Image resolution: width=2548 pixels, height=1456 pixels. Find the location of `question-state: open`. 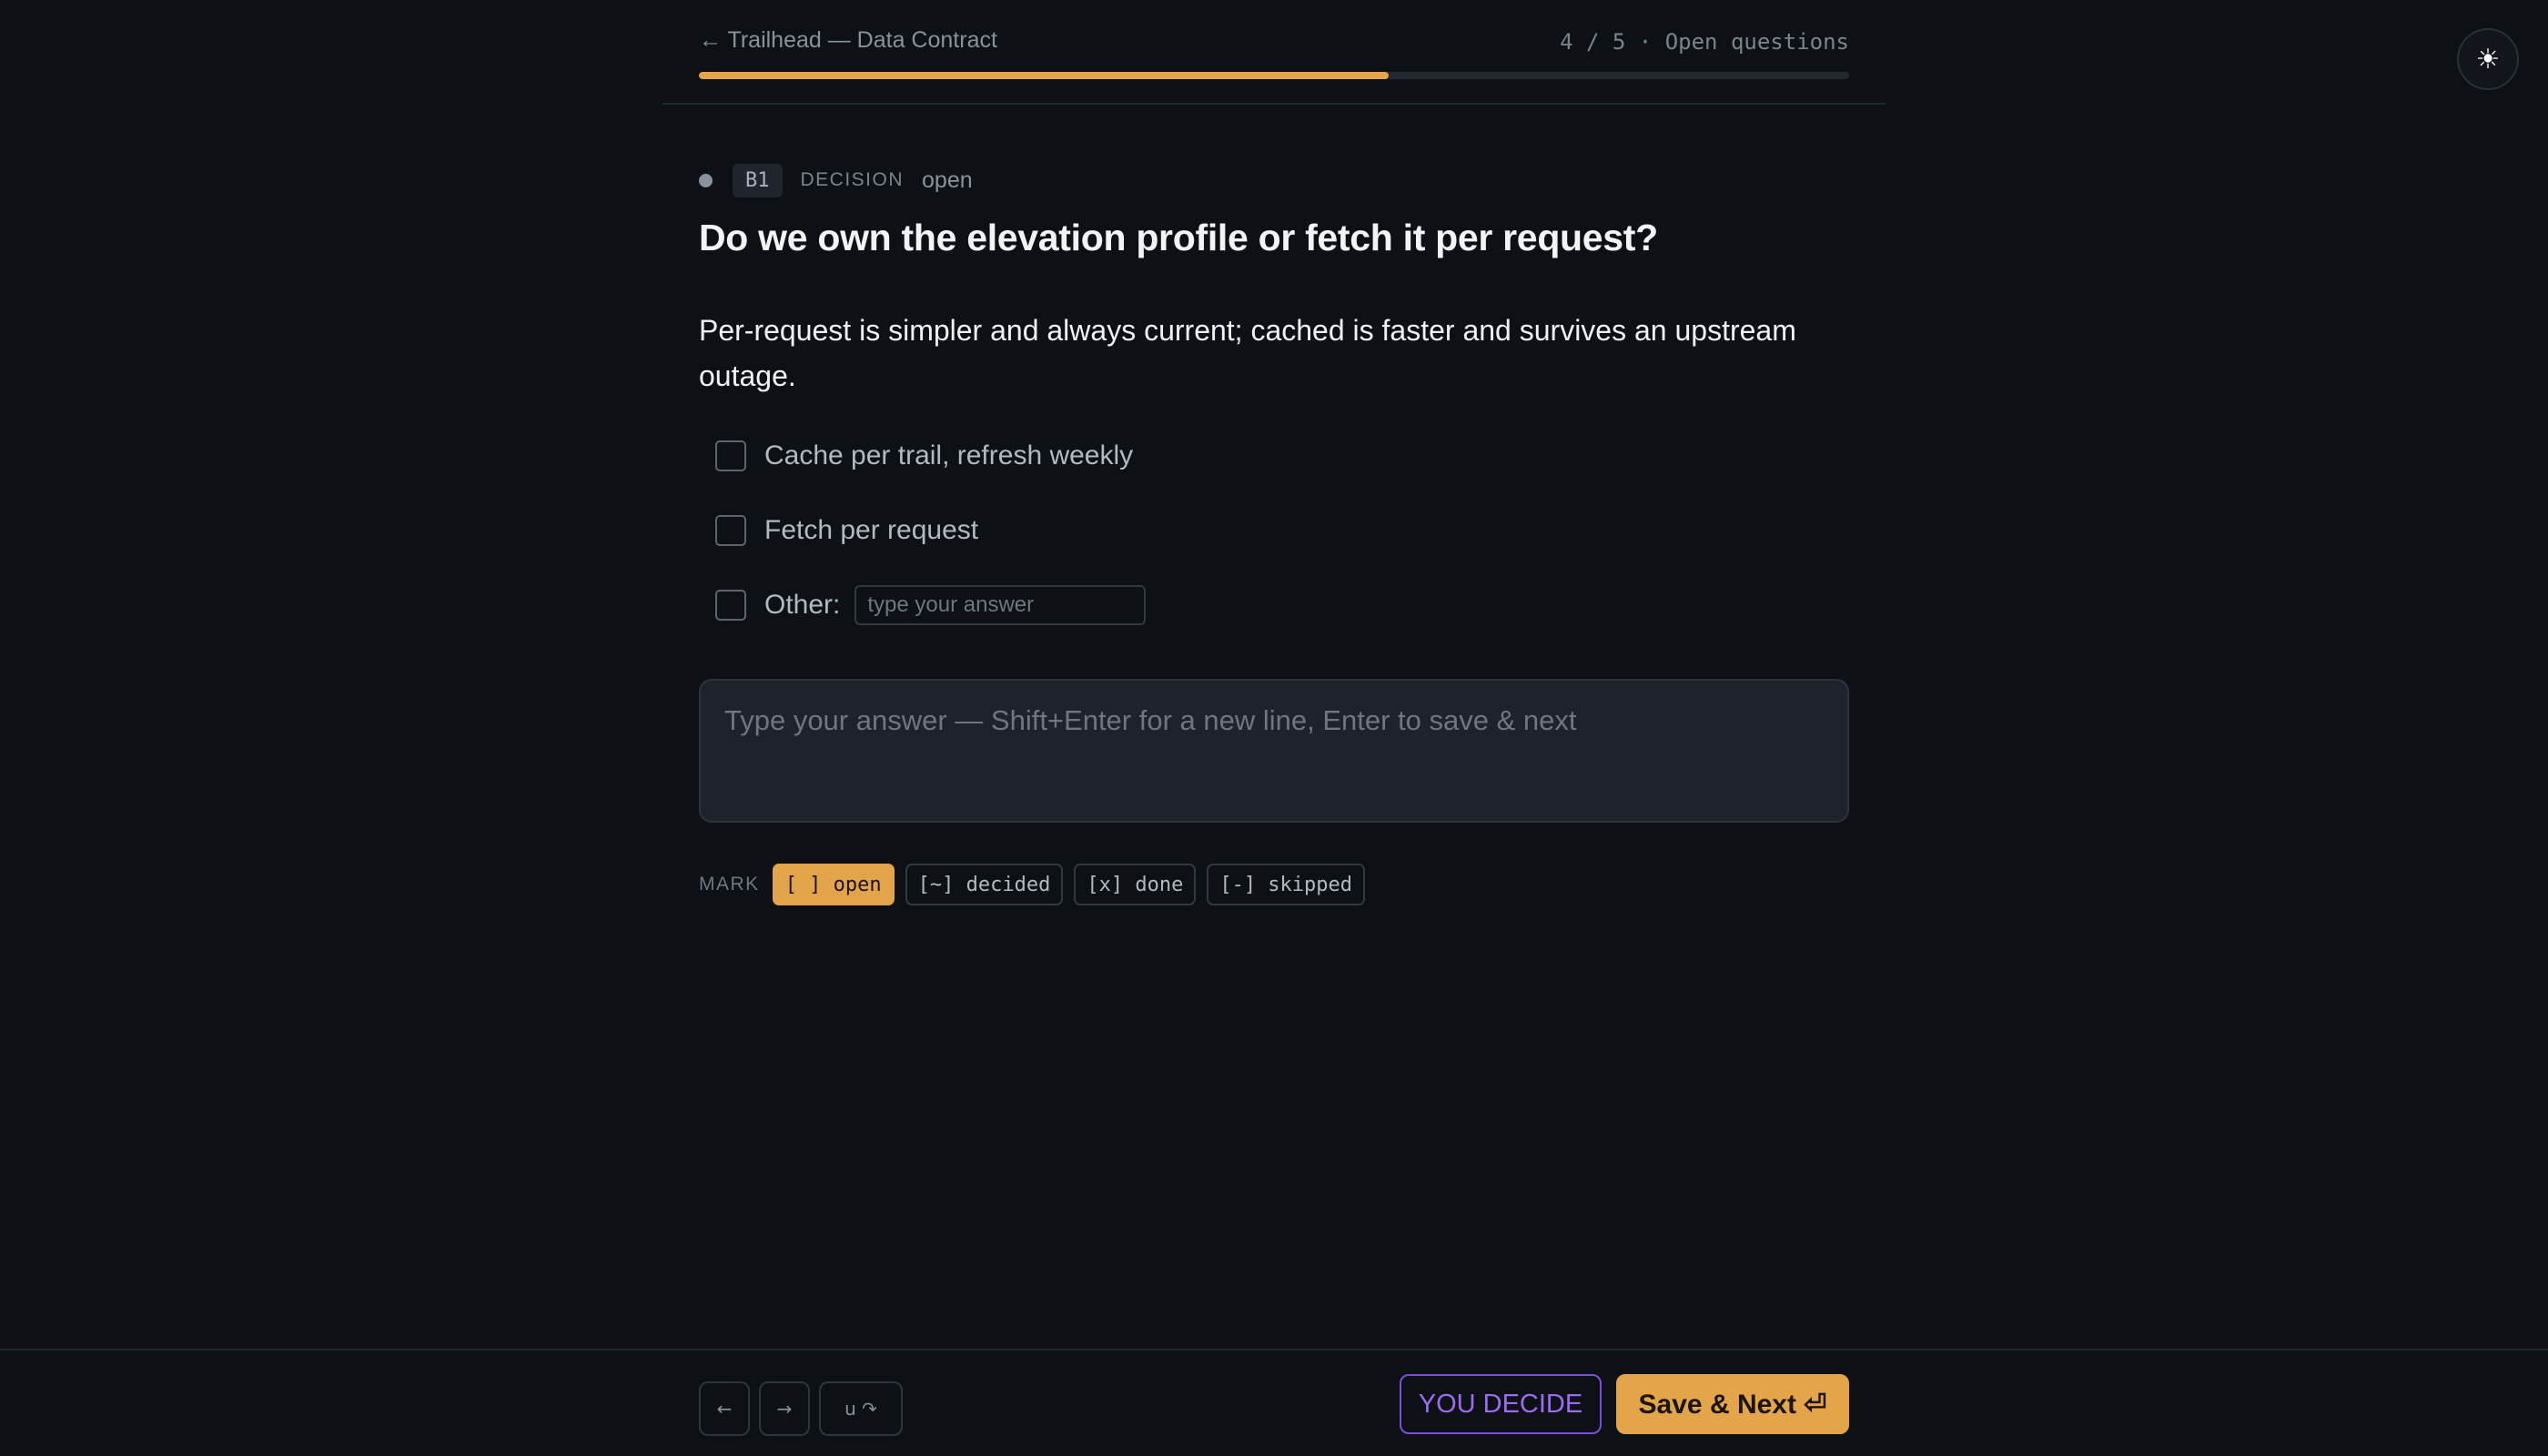

question-state: open is located at coordinates (948, 180).